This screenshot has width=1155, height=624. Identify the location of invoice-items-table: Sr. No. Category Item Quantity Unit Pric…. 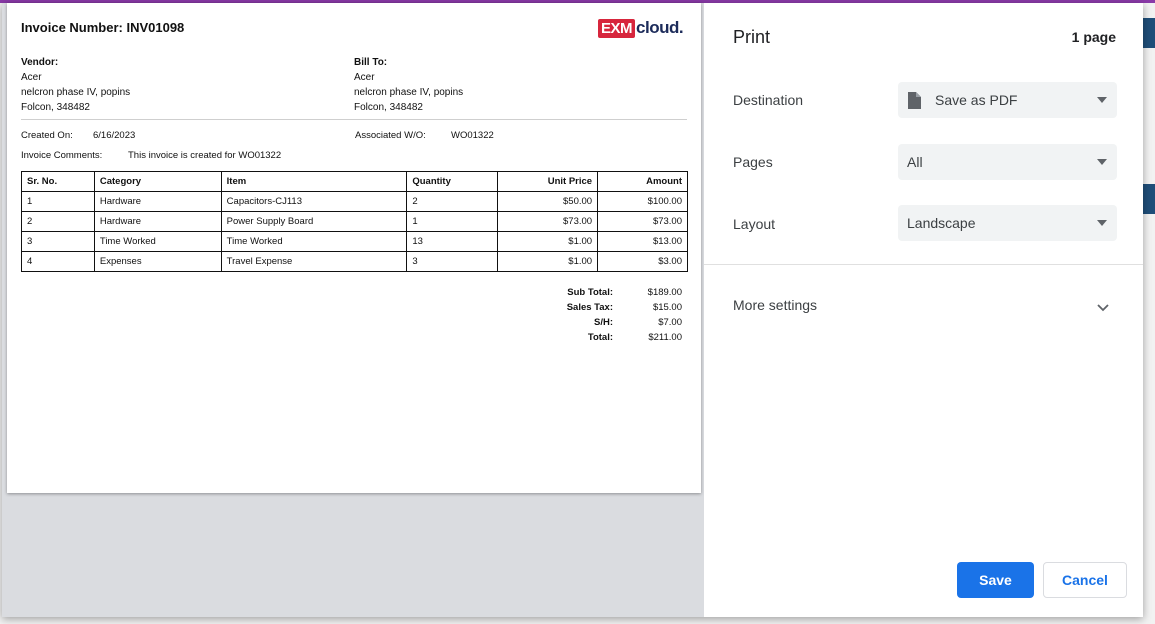
(354, 221).